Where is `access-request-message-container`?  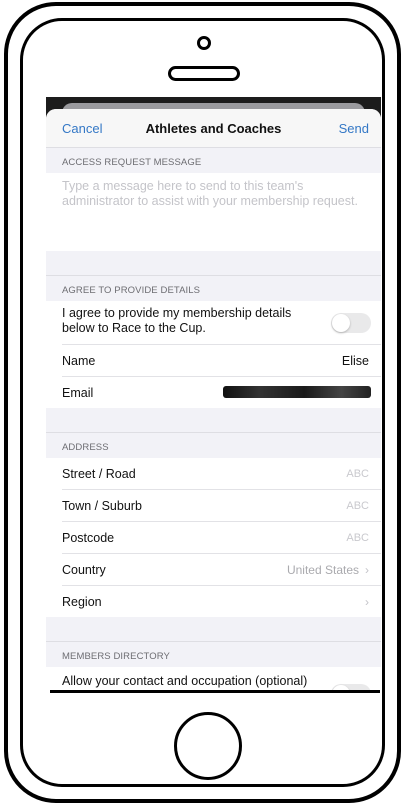
access-request-message-container is located at coordinates (213, 212).